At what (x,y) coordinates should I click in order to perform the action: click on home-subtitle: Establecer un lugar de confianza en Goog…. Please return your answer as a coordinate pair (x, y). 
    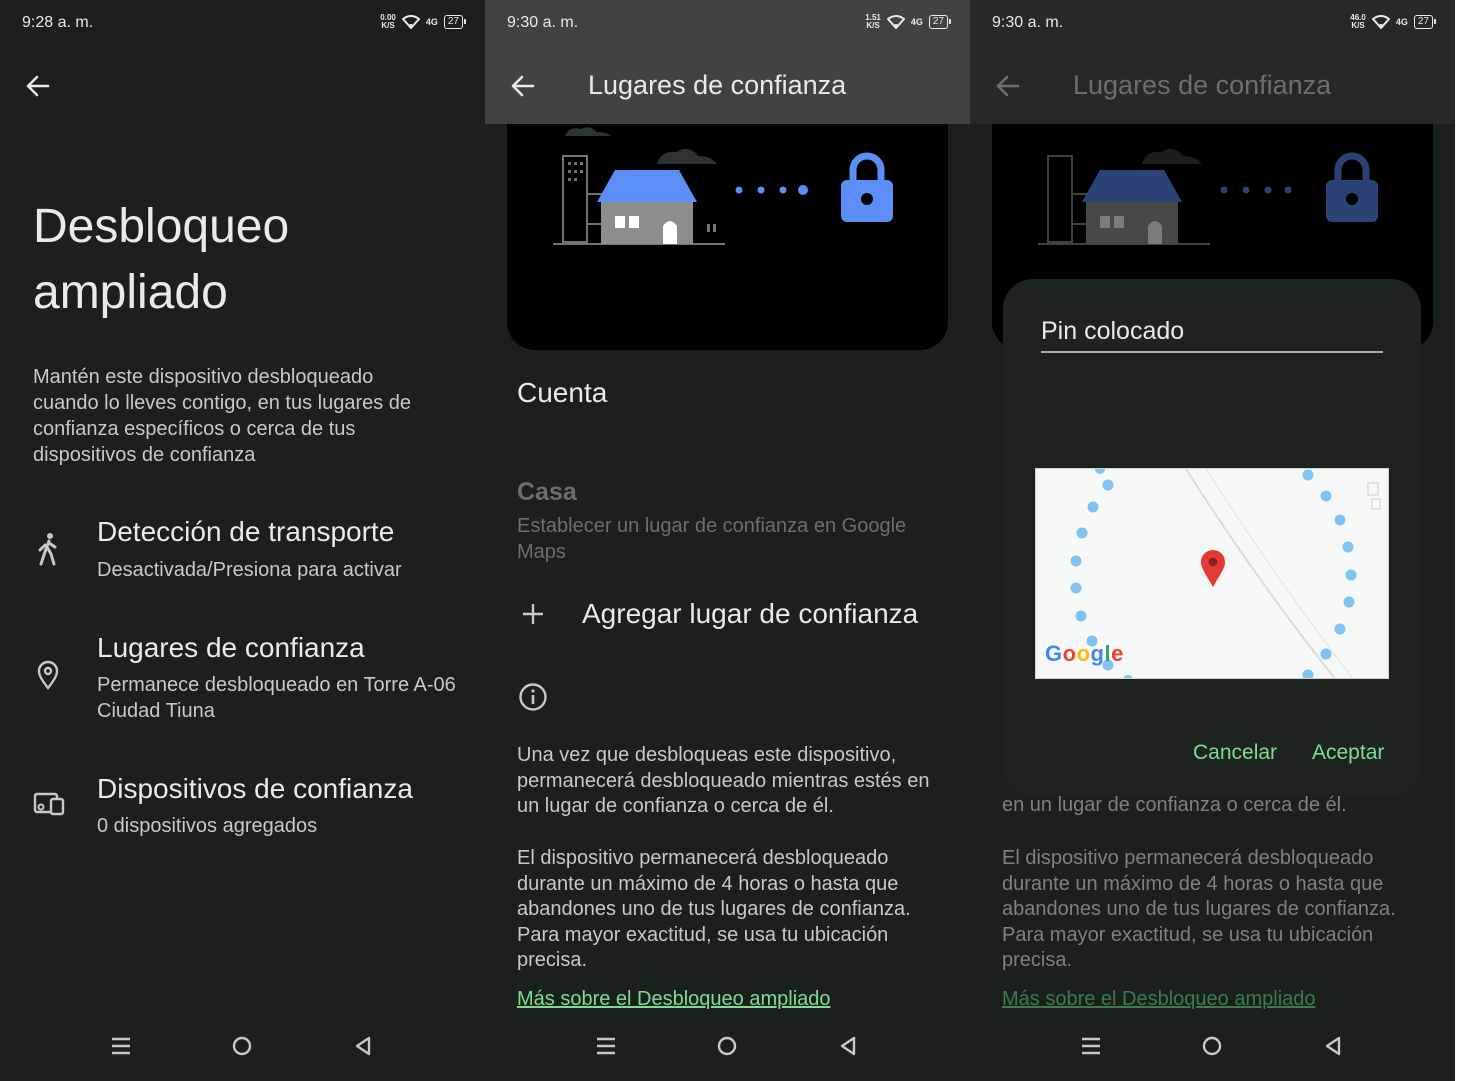
    Looking at the image, I should click on (712, 539).